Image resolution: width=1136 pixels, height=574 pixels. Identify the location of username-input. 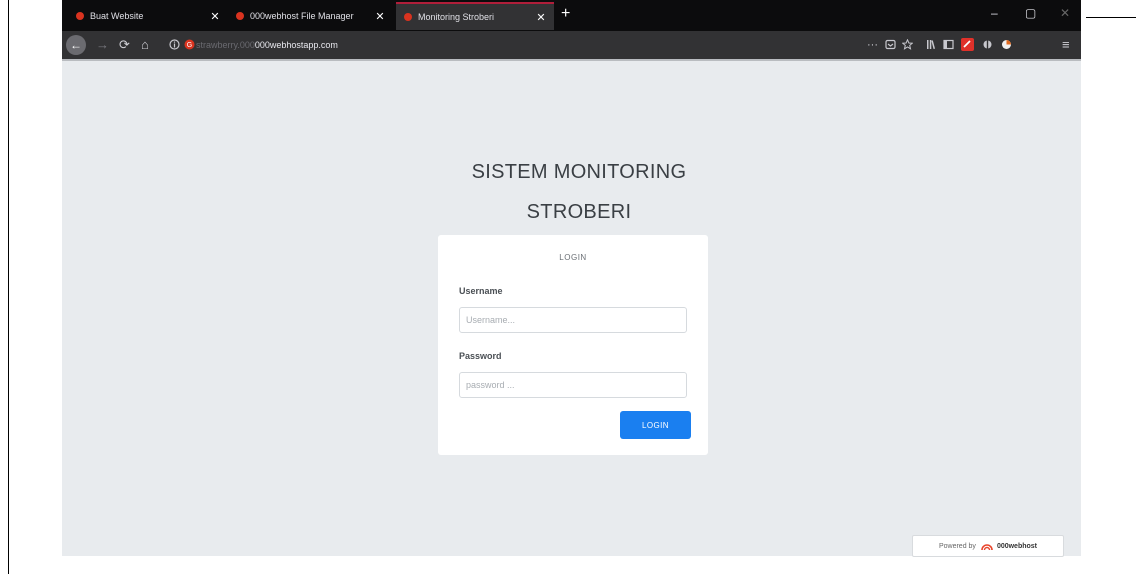
(573, 320).